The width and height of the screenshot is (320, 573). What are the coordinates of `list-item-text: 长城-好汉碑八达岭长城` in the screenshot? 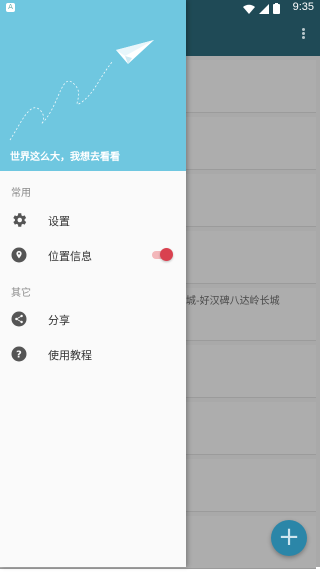 It's located at (228, 301).